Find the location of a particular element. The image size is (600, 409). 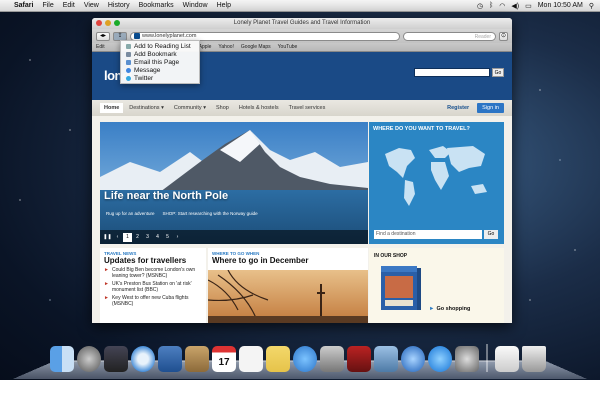

pager-1: 1 is located at coordinates (127, 237).